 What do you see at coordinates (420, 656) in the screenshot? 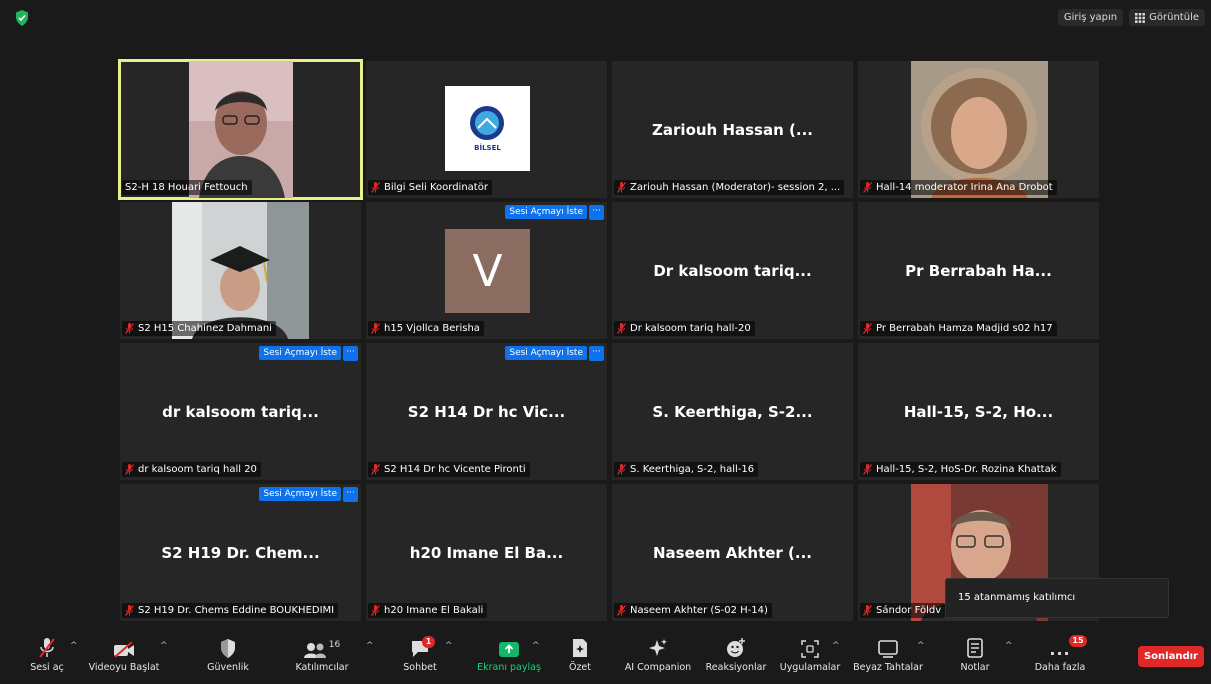
I see `chat-button: Sohbet` at bounding box center [420, 656].